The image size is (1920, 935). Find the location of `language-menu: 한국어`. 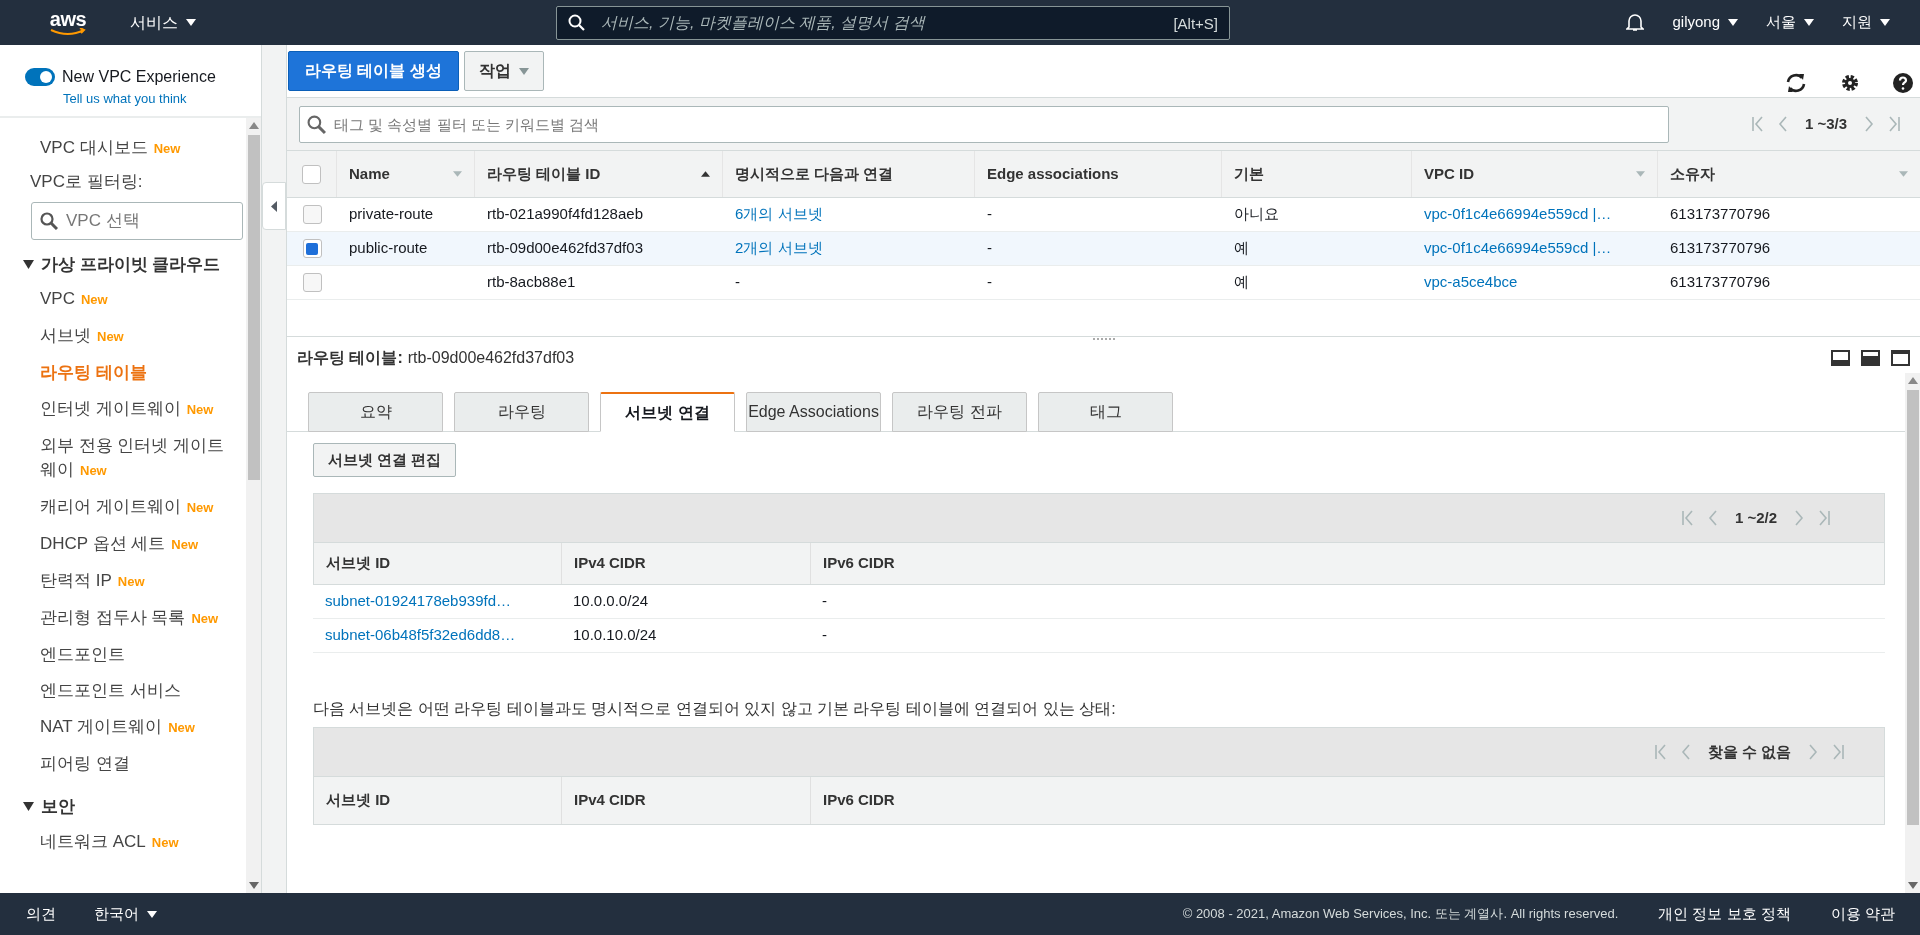

language-menu: 한국어 is located at coordinates (125, 914).